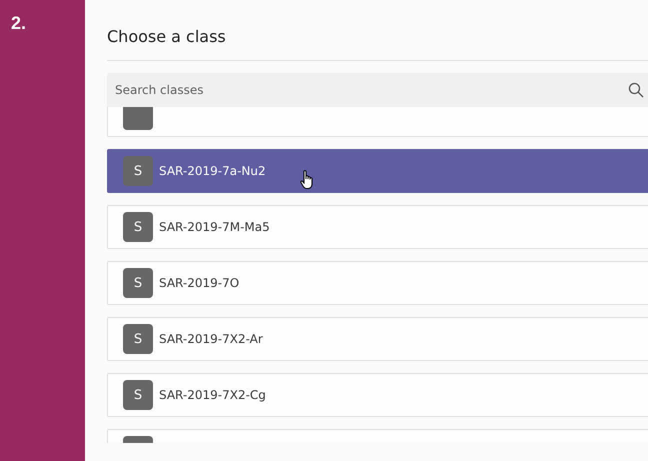 Image resolution: width=648 pixels, height=461 pixels. I want to click on class-list-item: S SAR-2019-7O, so click(377, 283).